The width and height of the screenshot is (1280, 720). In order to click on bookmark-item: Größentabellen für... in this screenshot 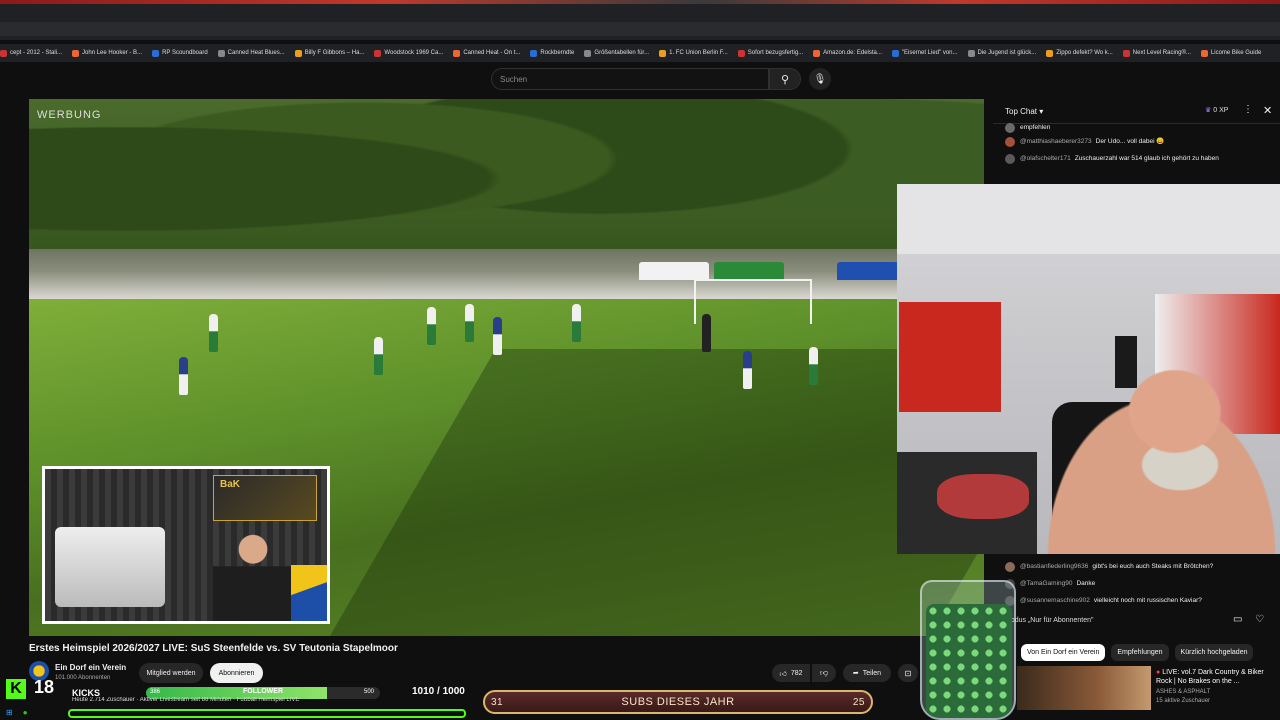, I will do `click(616, 53)`.